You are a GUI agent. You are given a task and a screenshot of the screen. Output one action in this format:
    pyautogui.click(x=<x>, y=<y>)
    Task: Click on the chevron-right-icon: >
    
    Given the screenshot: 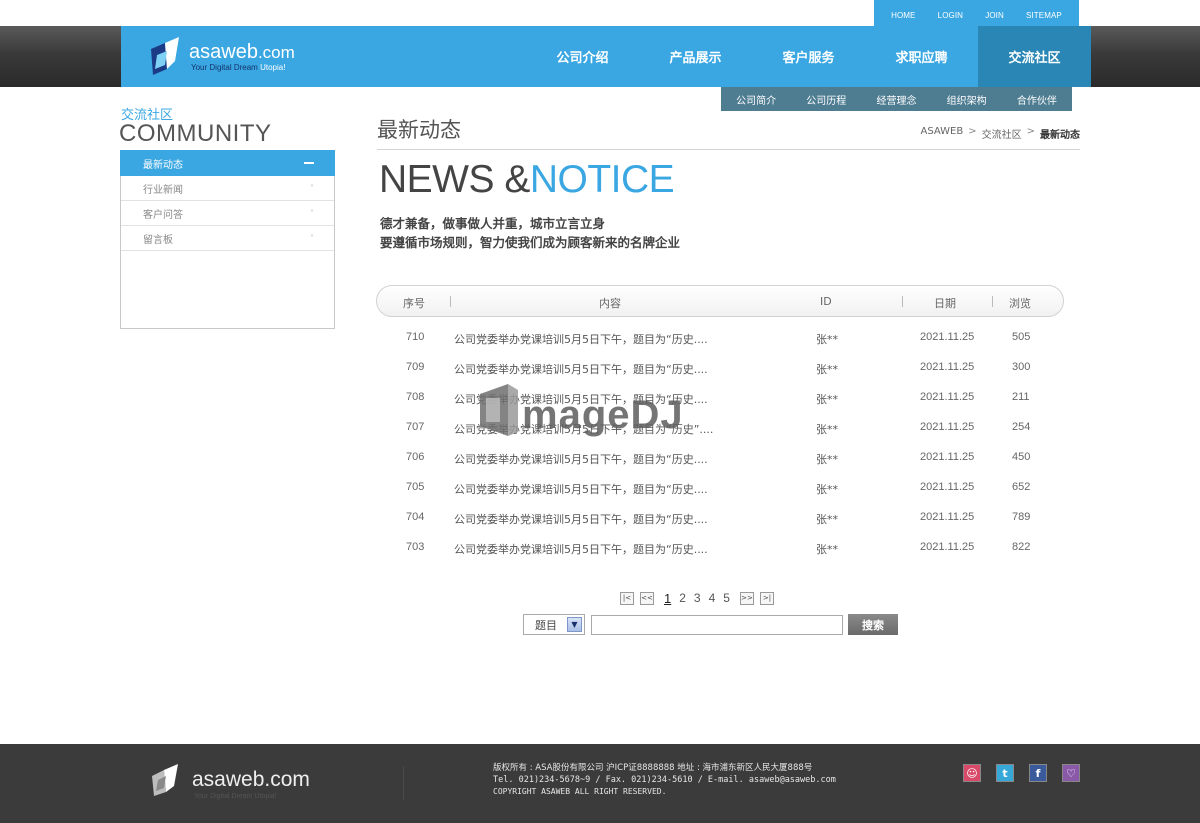 What is the action you would take?
    pyautogui.click(x=1030, y=131)
    